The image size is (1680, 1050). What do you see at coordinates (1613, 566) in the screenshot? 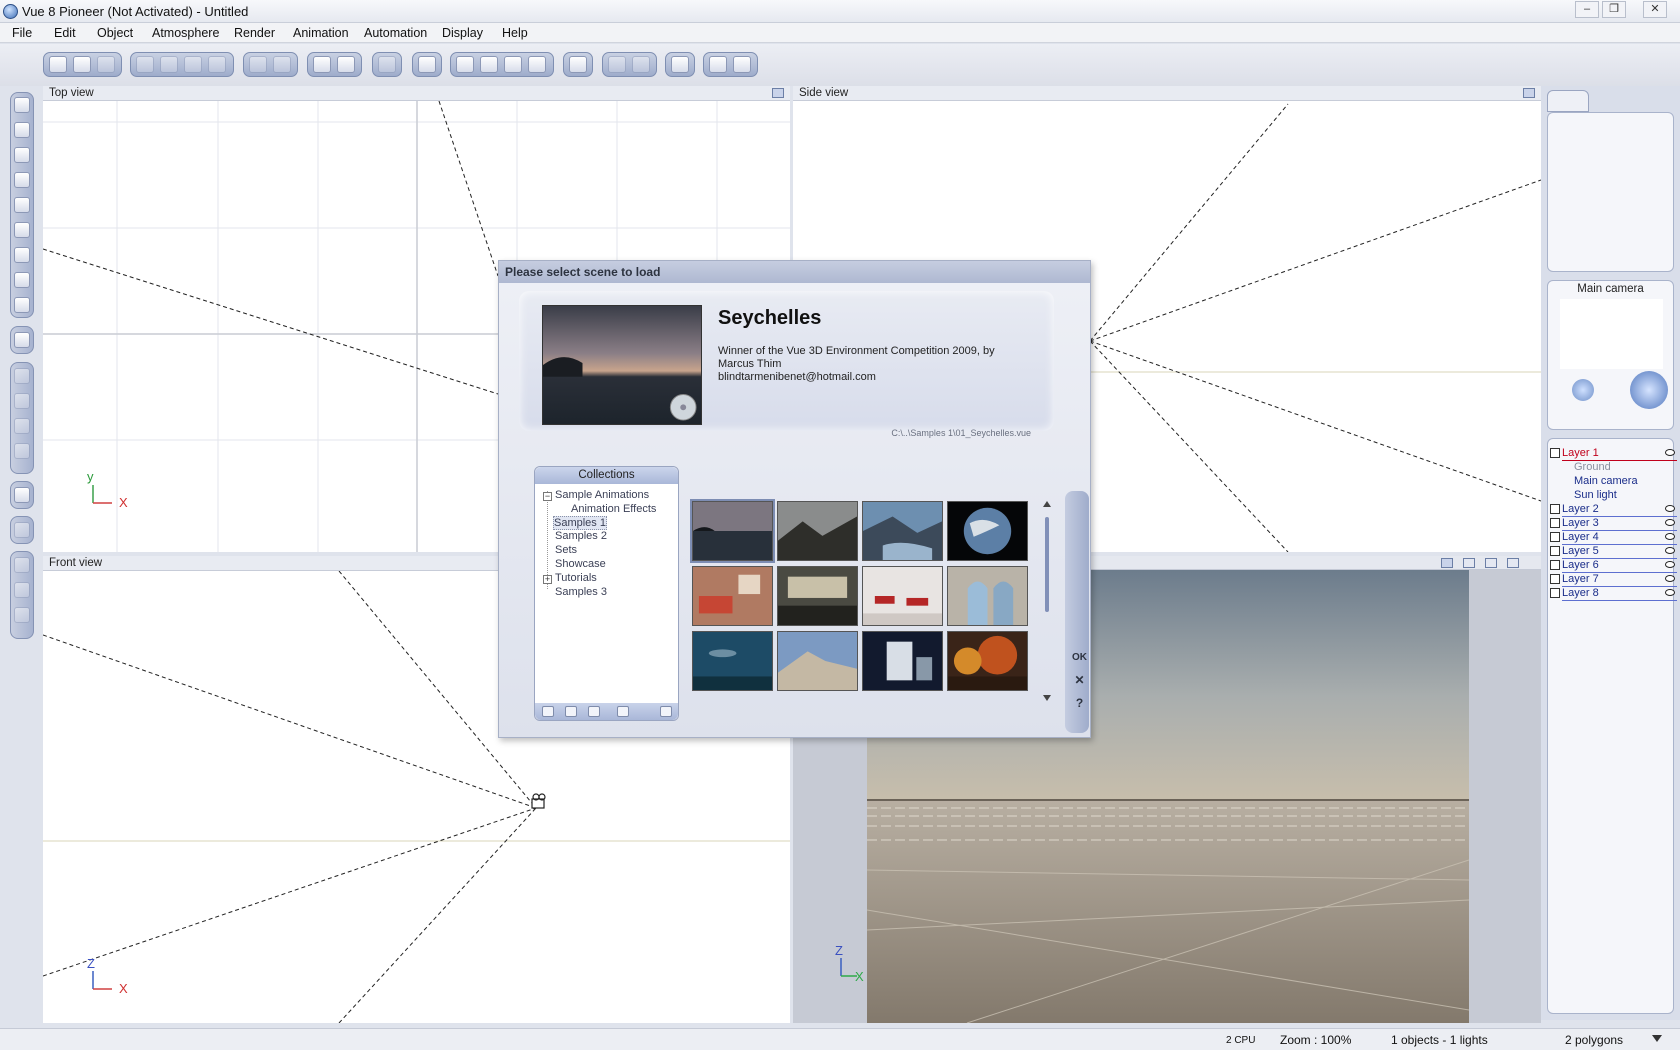
I see `layer-row: Layer 6` at bounding box center [1613, 566].